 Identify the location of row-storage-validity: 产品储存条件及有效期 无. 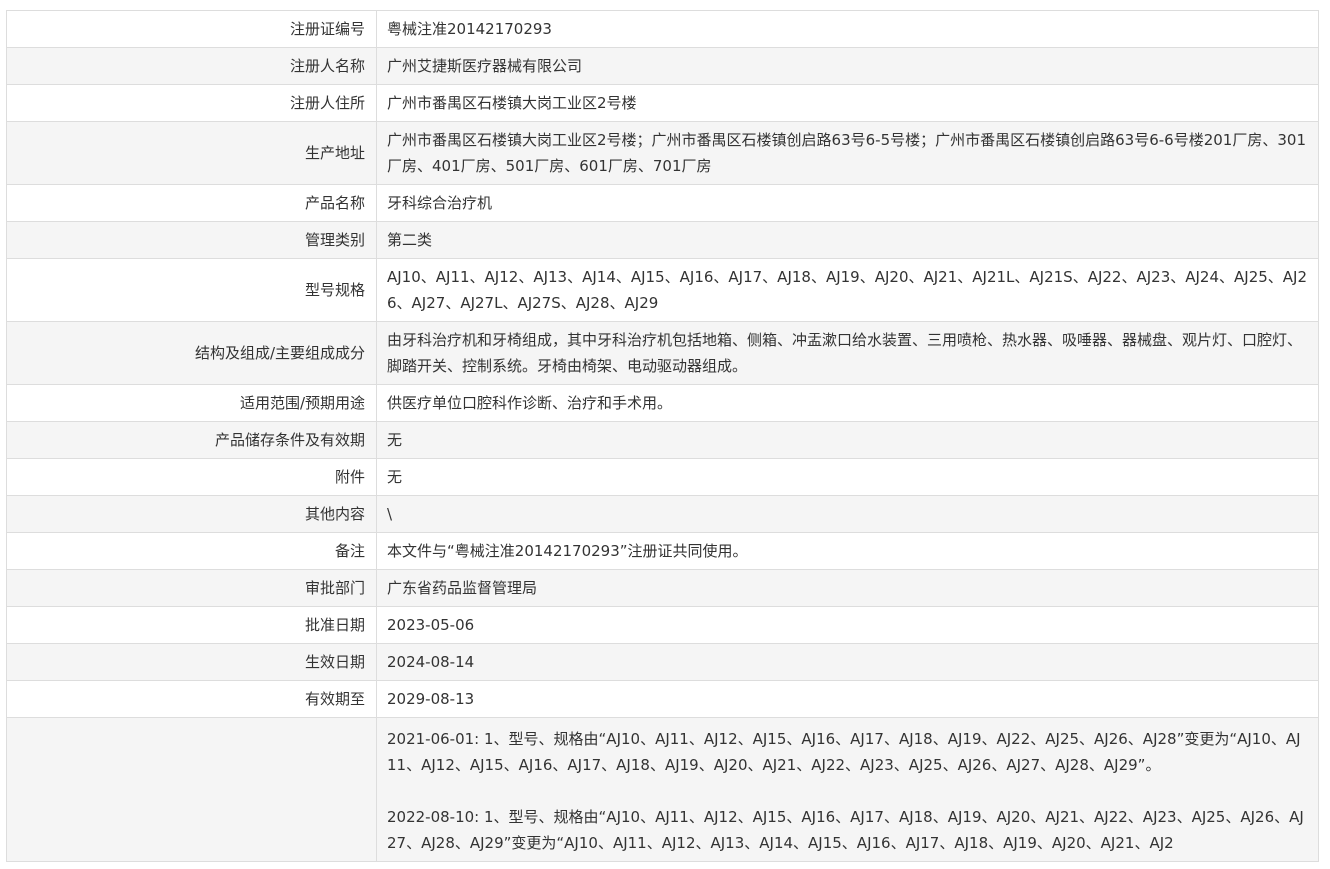
(662, 440).